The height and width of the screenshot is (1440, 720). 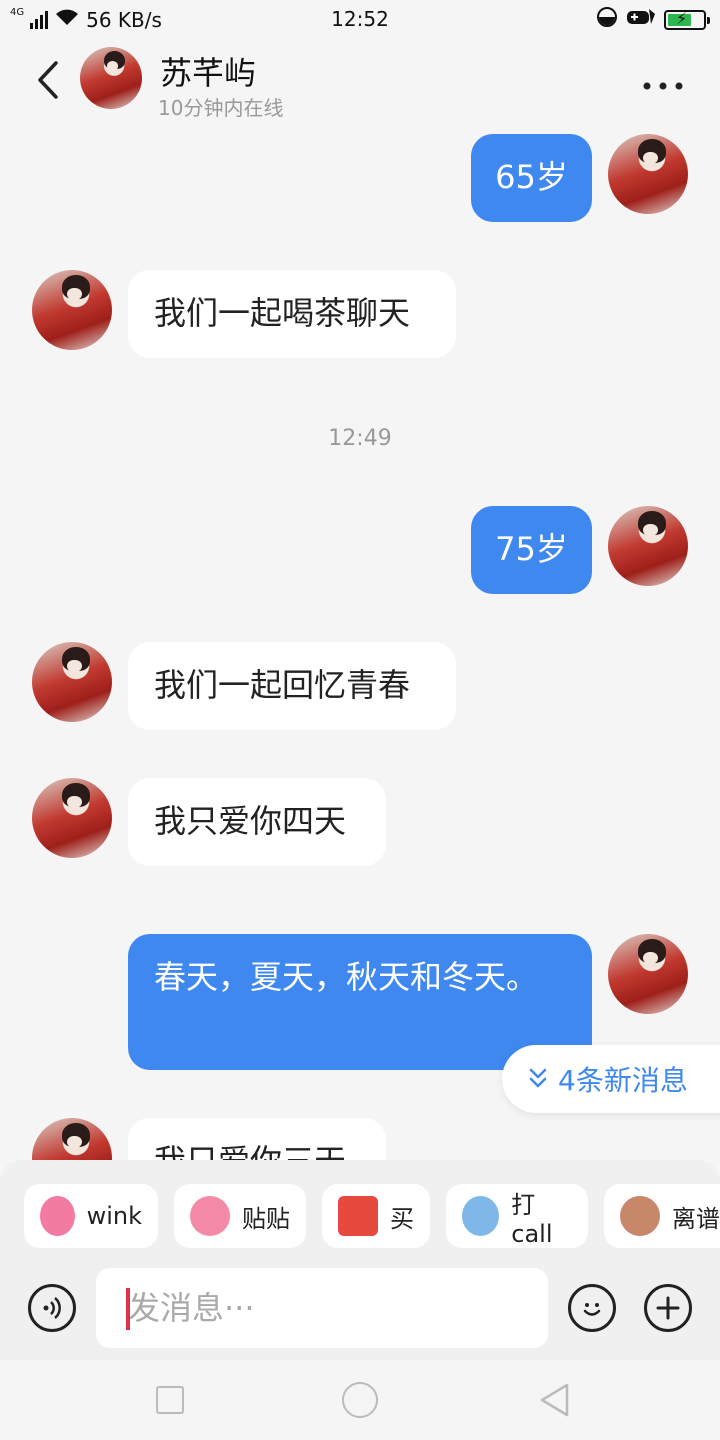 I want to click on recent-apps-icon, so click(x=170, y=1400).